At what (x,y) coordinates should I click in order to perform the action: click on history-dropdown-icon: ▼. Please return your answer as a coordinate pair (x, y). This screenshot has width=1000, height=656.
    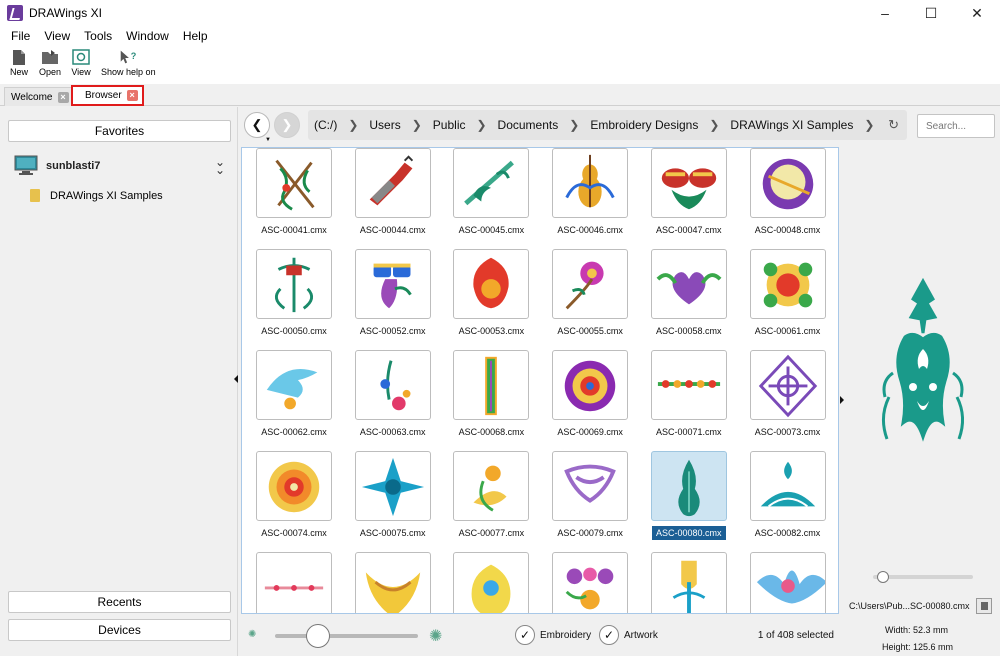
    Looking at the image, I should click on (268, 140).